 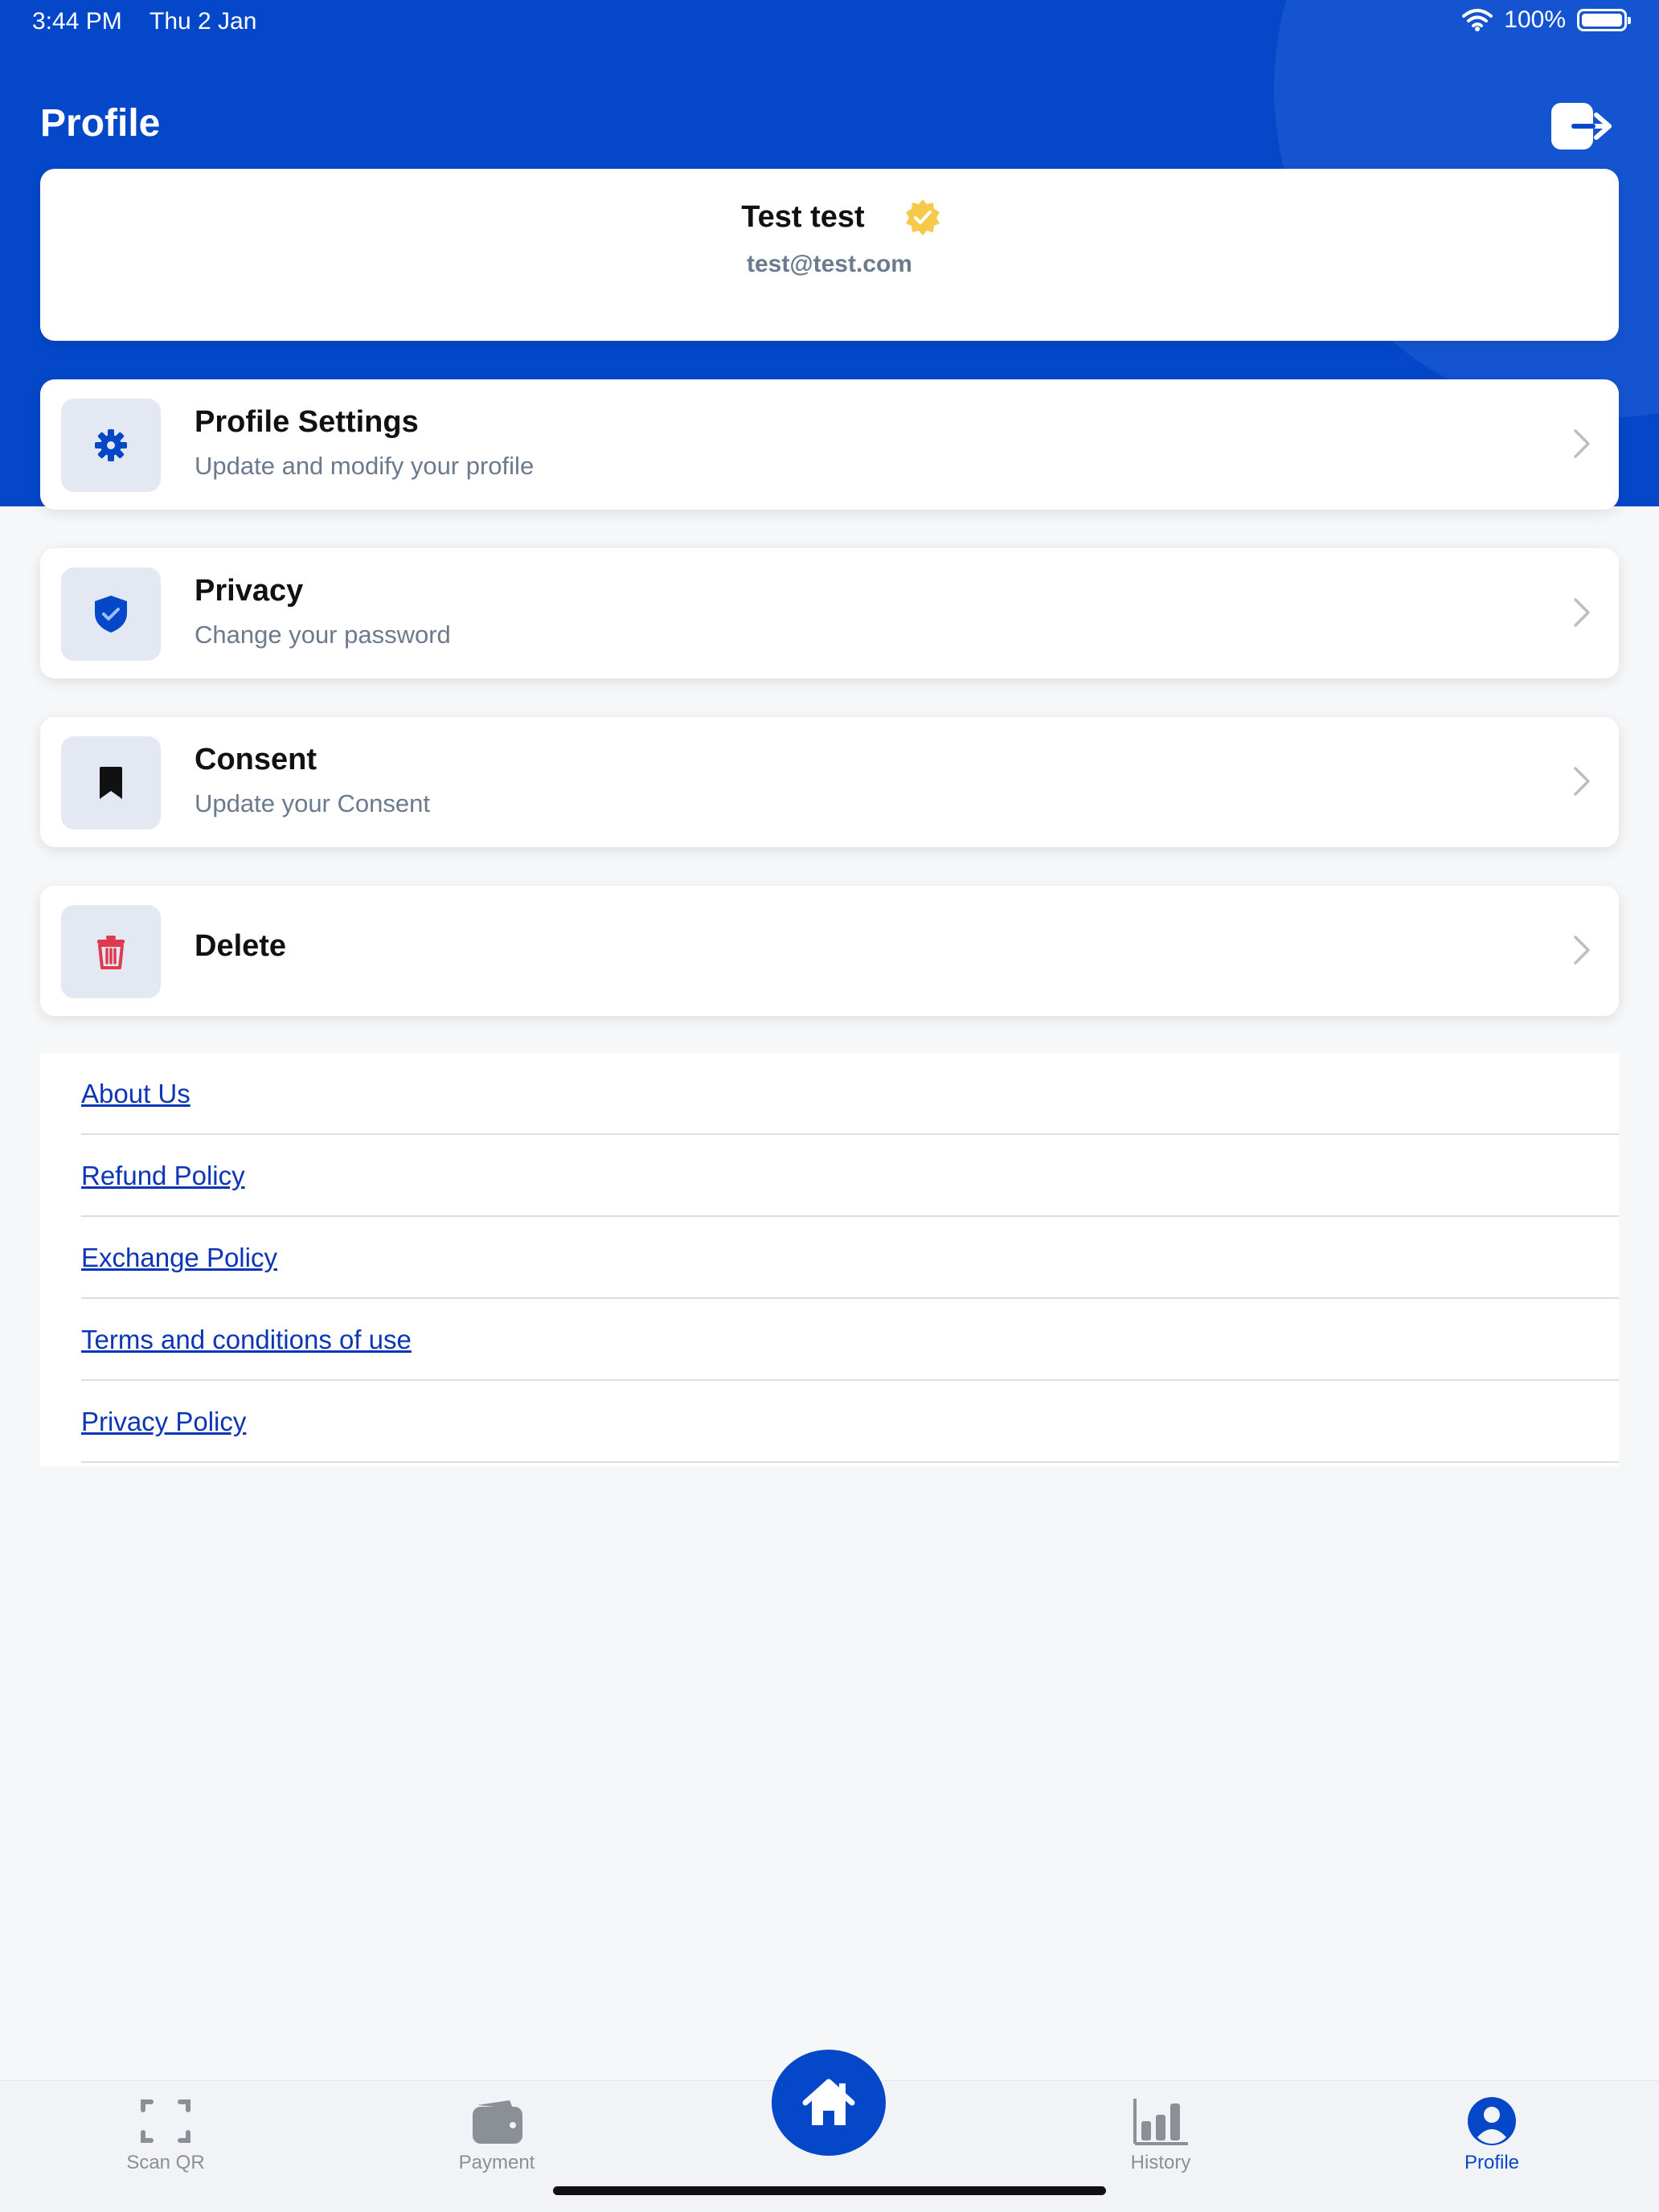 I want to click on link-exchange-policy: Exchange Policy, so click(x=179, y=1258).